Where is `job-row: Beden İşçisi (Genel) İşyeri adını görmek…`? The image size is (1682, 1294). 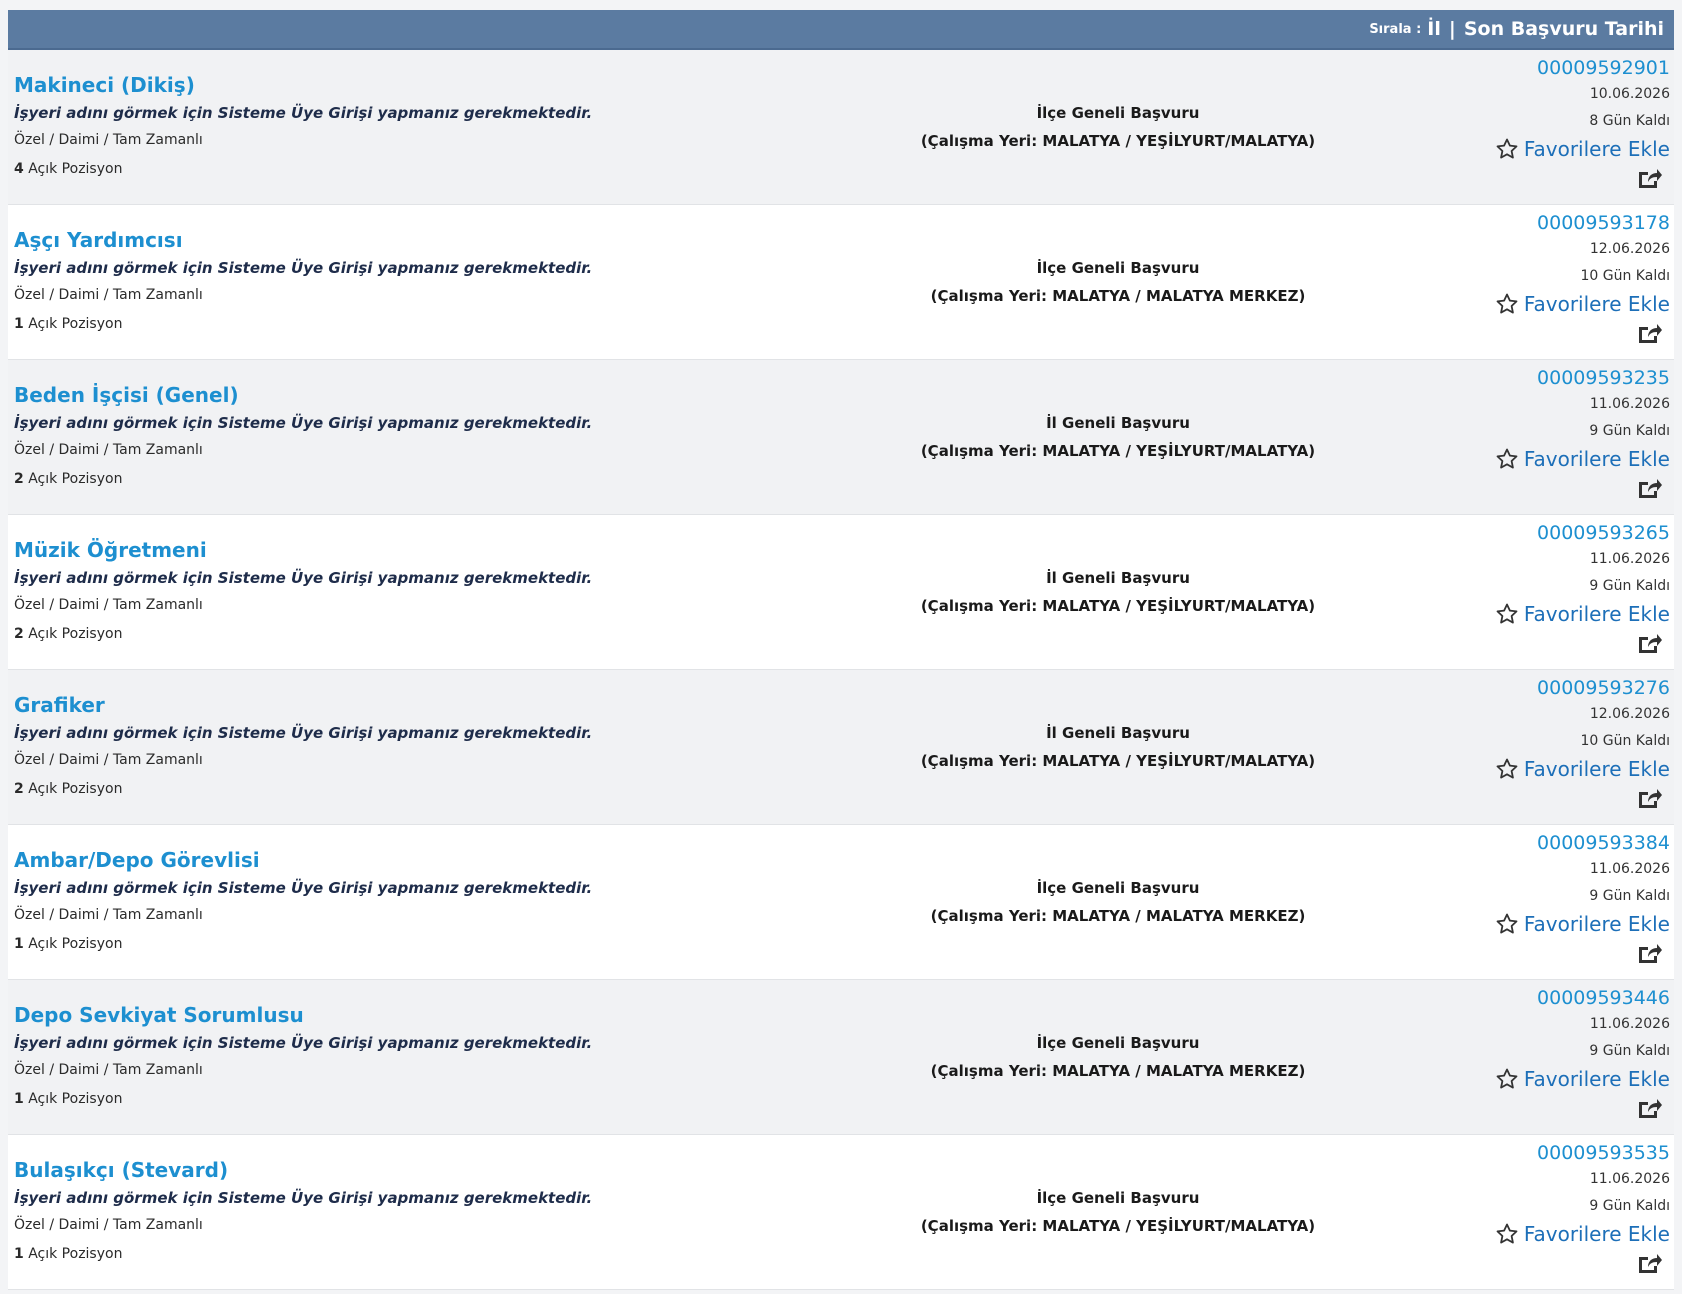
job-row: Beden İşçisi (Genel) İşyeri adını görmek… is located at coordinates (841, 437).